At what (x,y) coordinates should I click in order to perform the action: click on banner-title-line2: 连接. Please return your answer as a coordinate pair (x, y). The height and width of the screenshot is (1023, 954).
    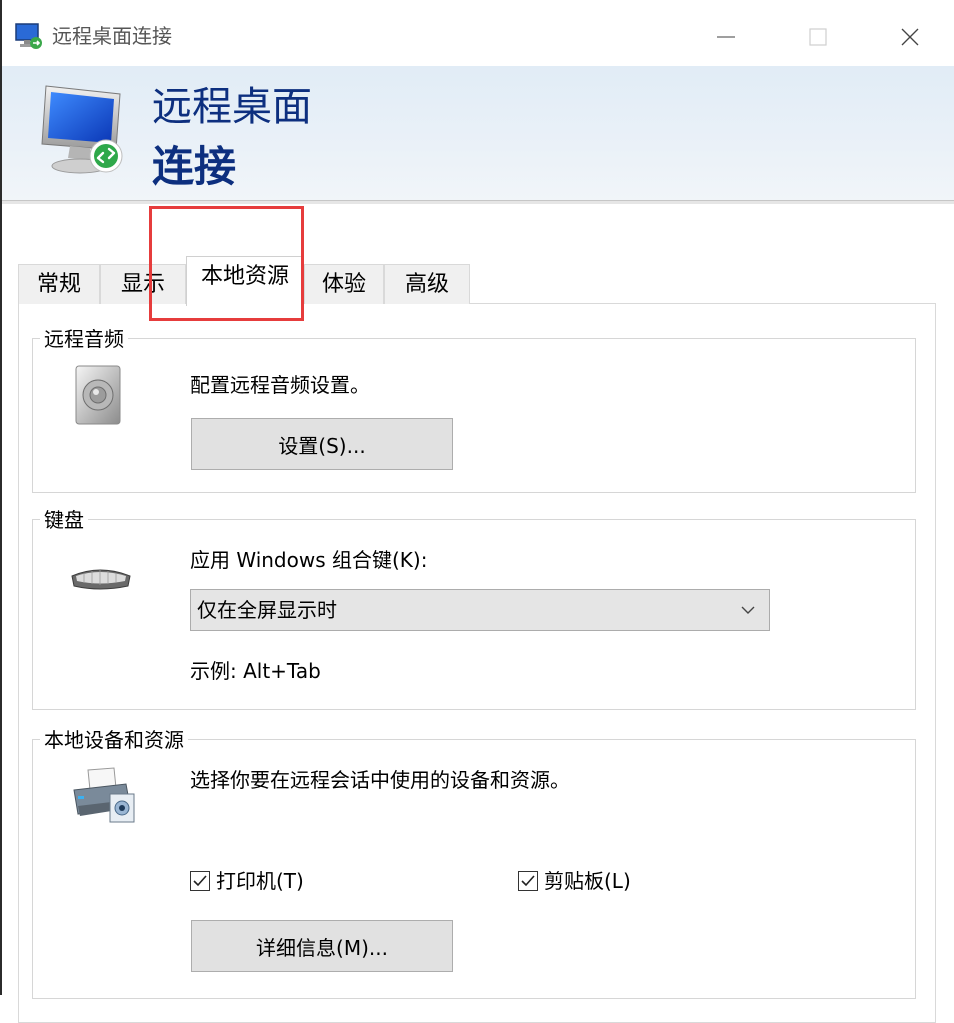
    Looking at the image, I should click on (194, 166).